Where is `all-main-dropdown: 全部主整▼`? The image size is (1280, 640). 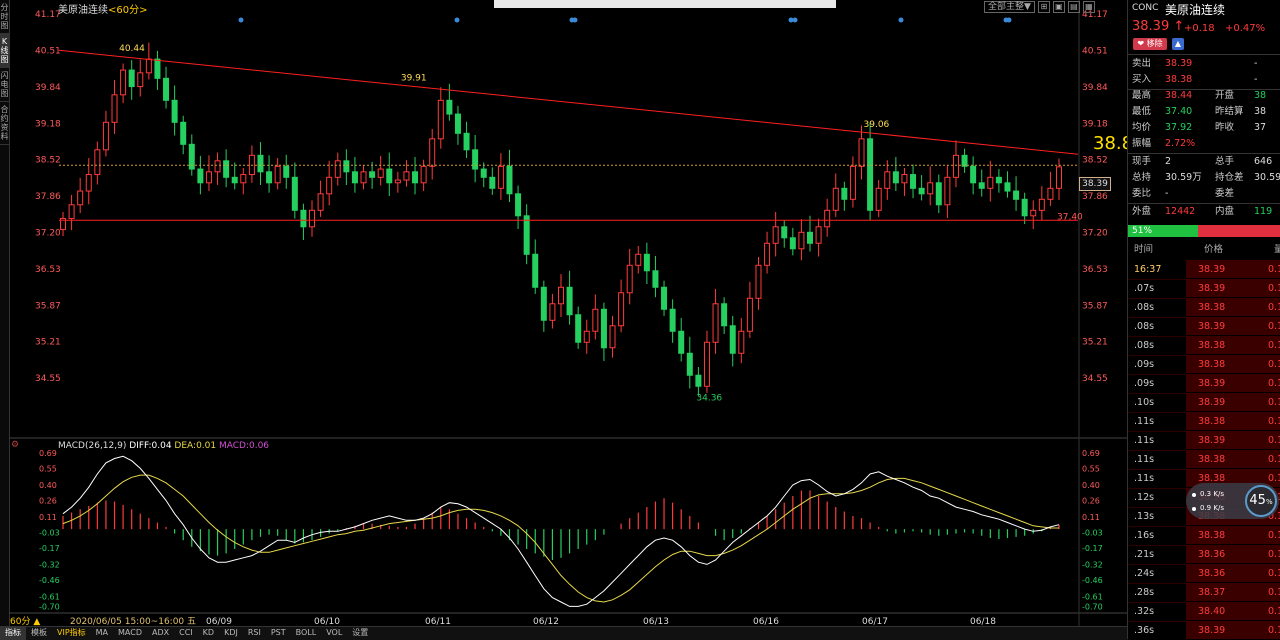 all-main-dropdown: 全部主整▼ is located at coordinates (1009, 7).